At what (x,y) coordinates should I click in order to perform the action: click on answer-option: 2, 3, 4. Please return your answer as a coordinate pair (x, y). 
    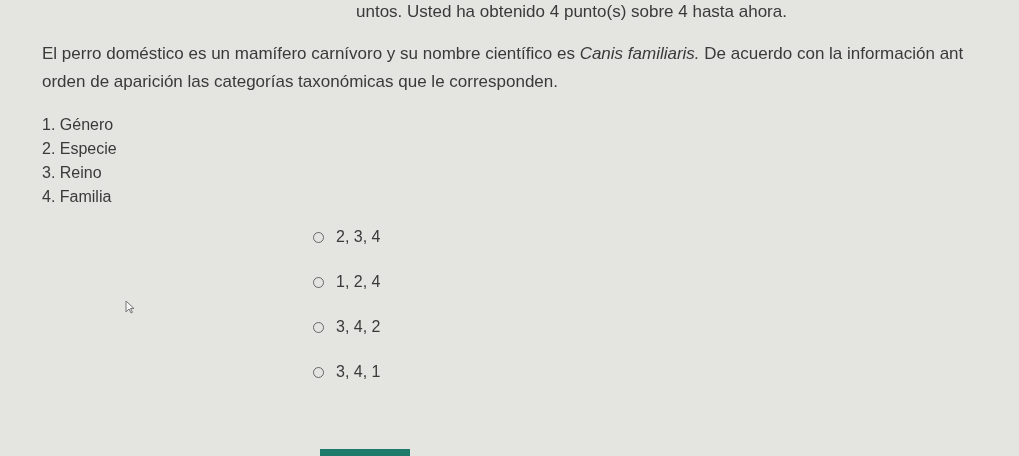
    Looking at the image, I should click on (347, 237).